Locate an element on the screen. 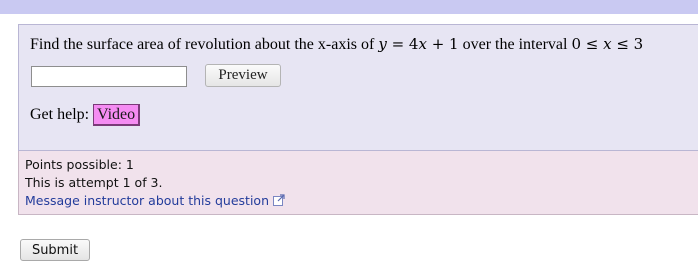  message-instructor-link: Message instructor about this question is located at coordinates (147, 200).